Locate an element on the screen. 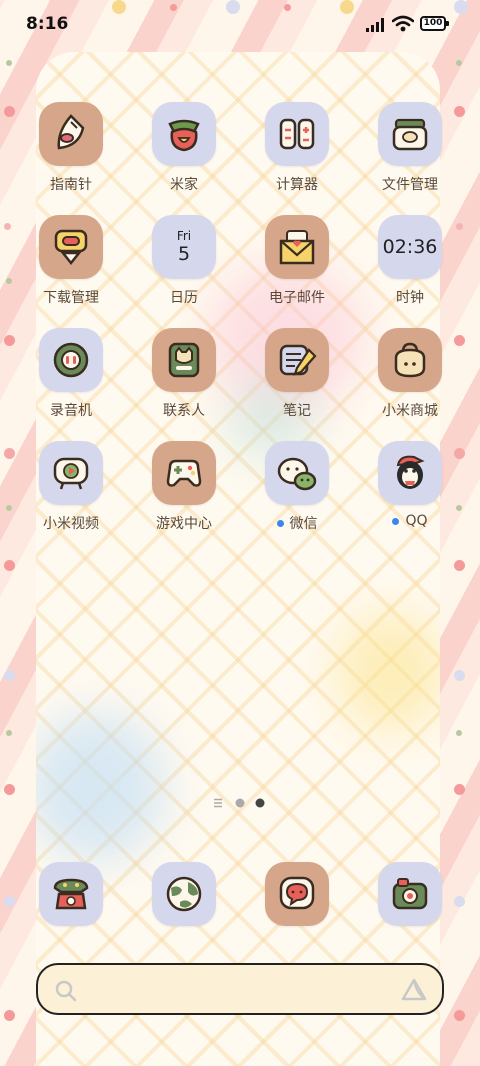  app-calculator: 计算器 is located at coordinates (297, 148).